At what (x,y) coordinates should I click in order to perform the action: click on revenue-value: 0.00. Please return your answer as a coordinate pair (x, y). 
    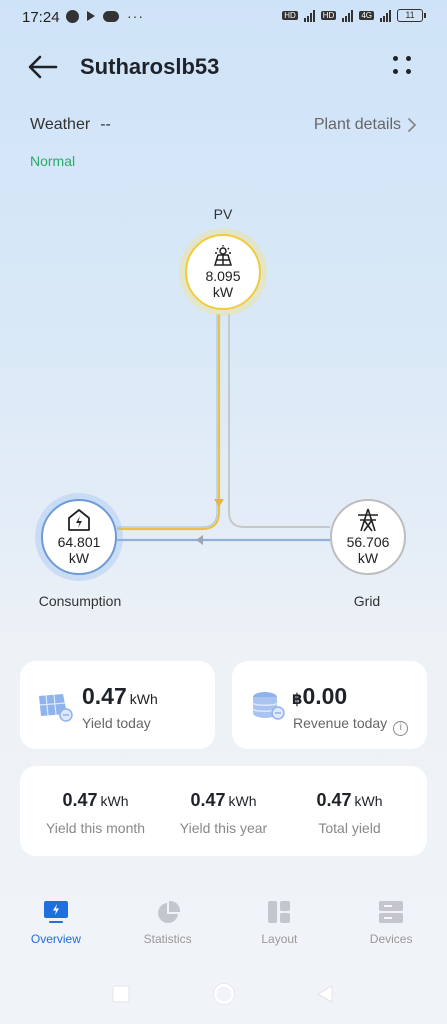
    Looking at the image, I should click on (325, 696).